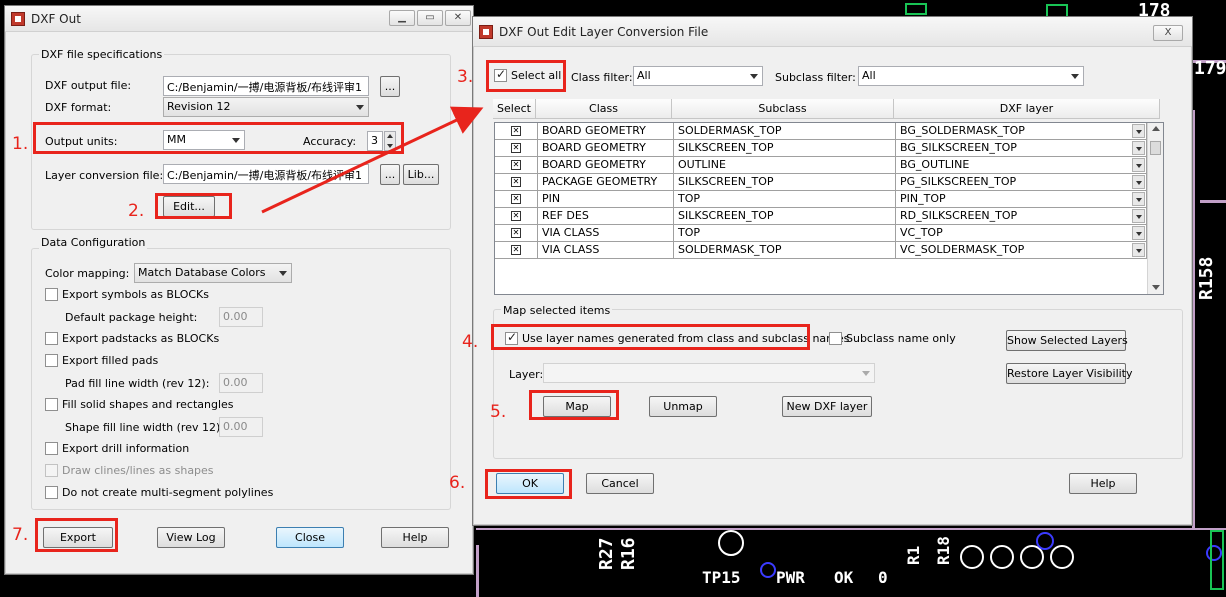 The height and width of the screenshot is (597, 1226). I want to click on arrow-line, so click(372, 160).